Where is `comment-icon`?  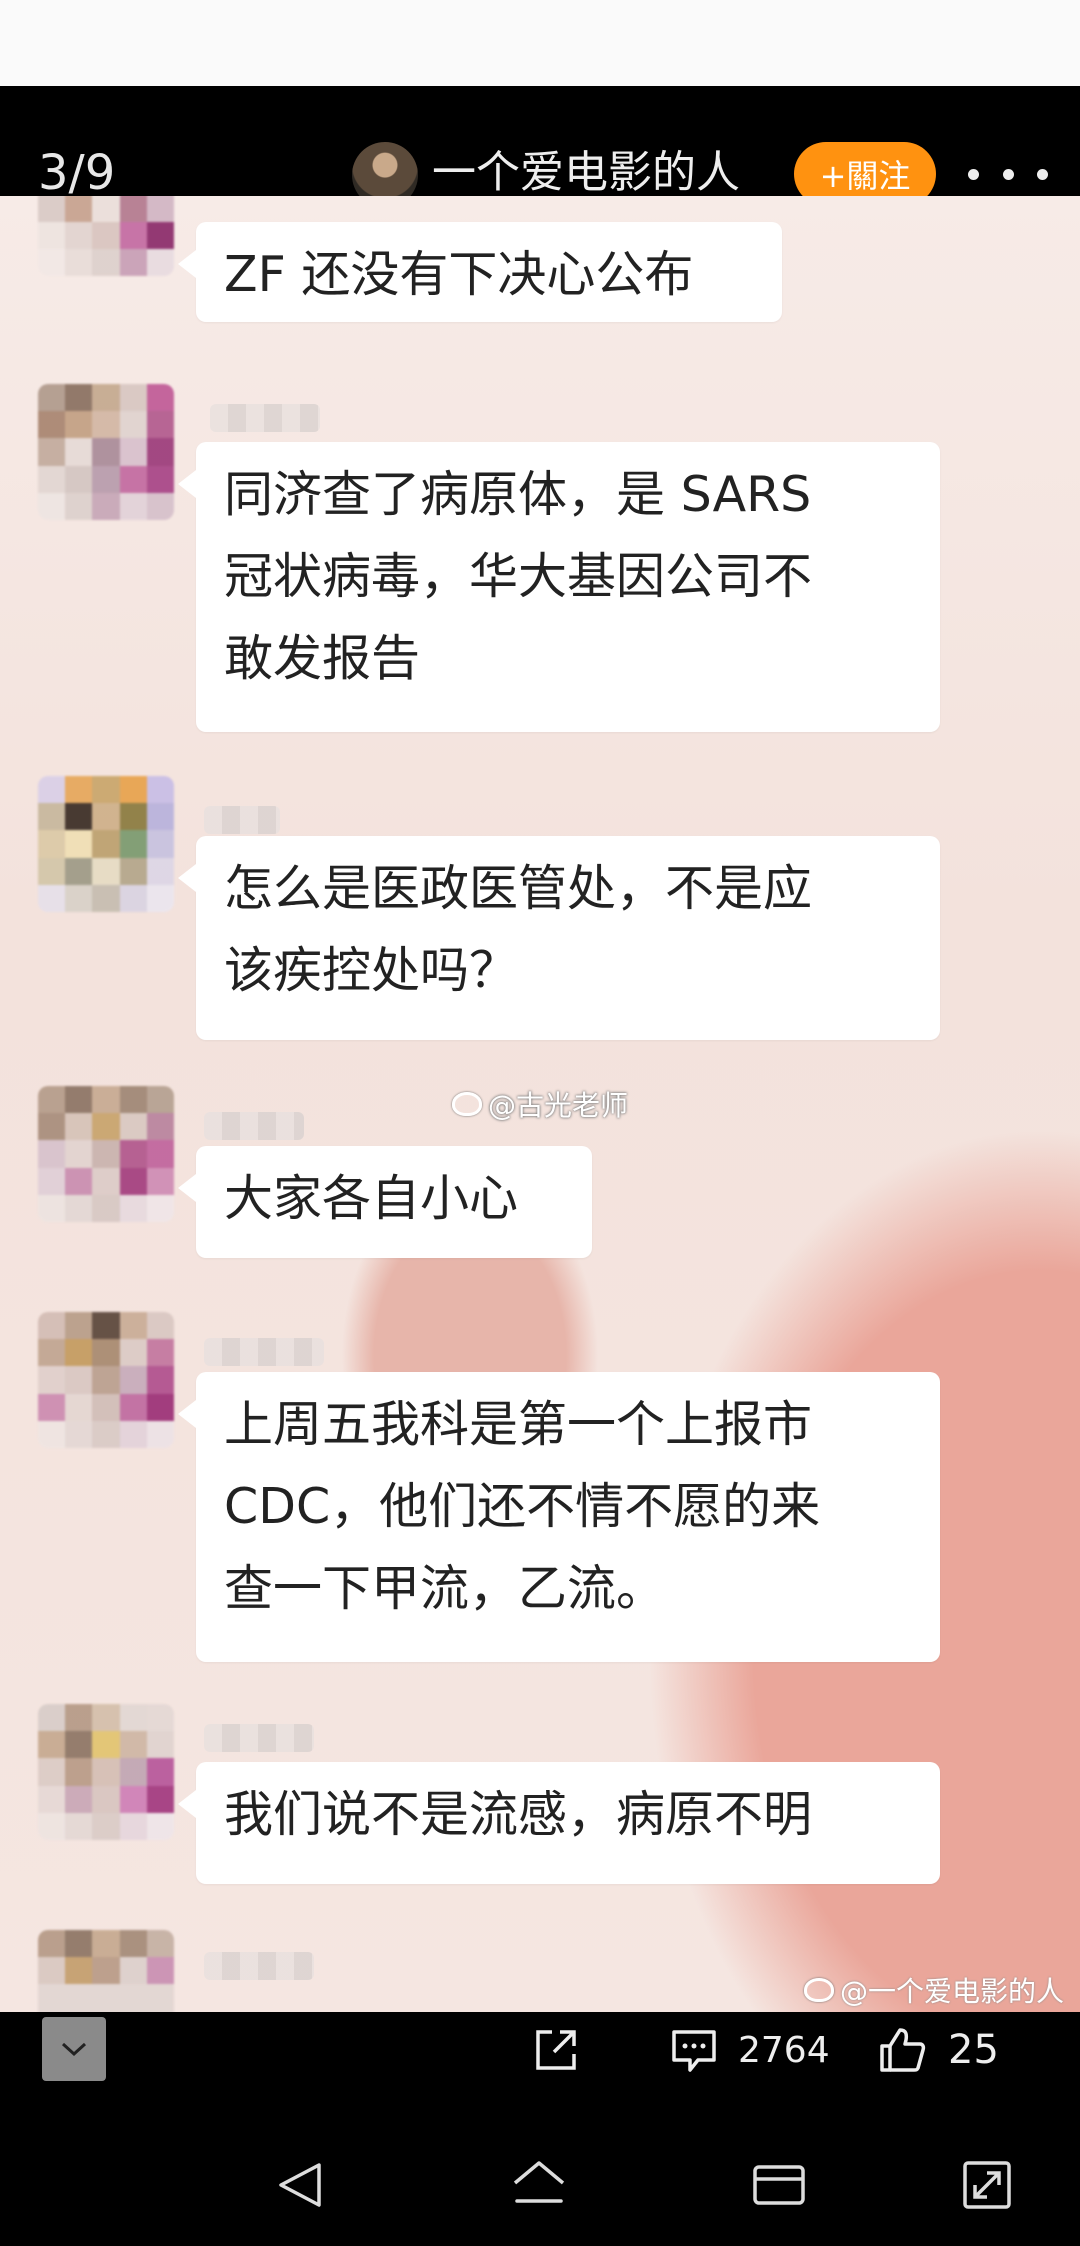 comment-icon is located at coordinates (694, 2051).